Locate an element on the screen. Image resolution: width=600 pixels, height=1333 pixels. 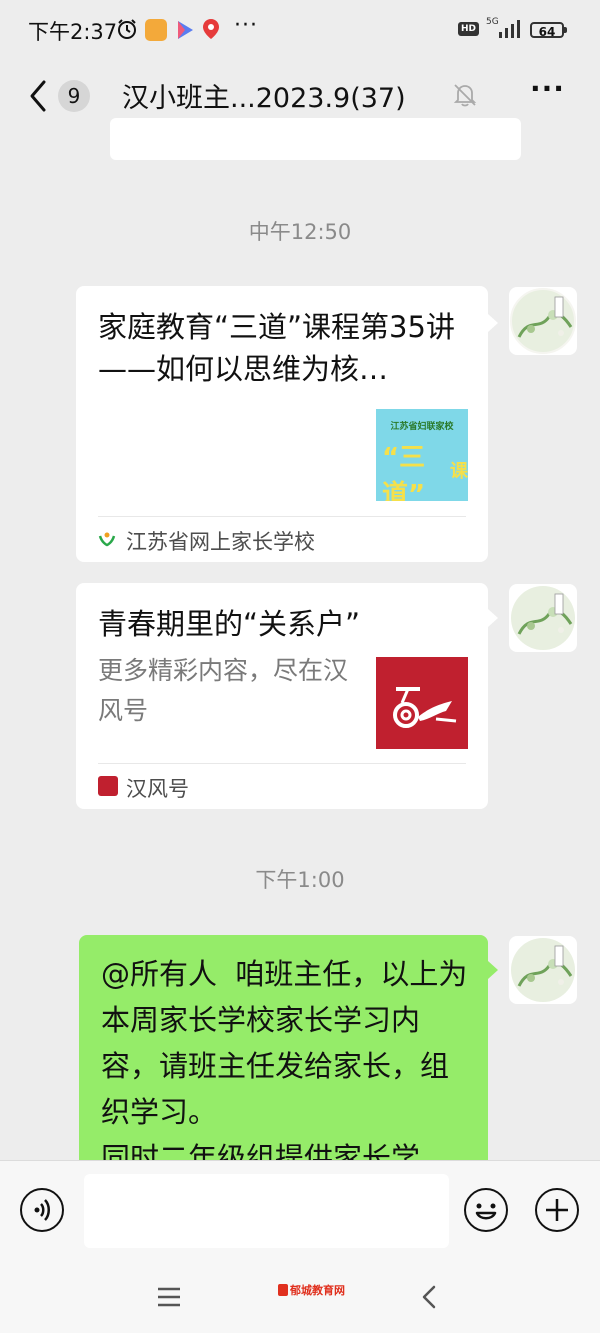
mute-bell-icon is located at coordinates (465, 95).